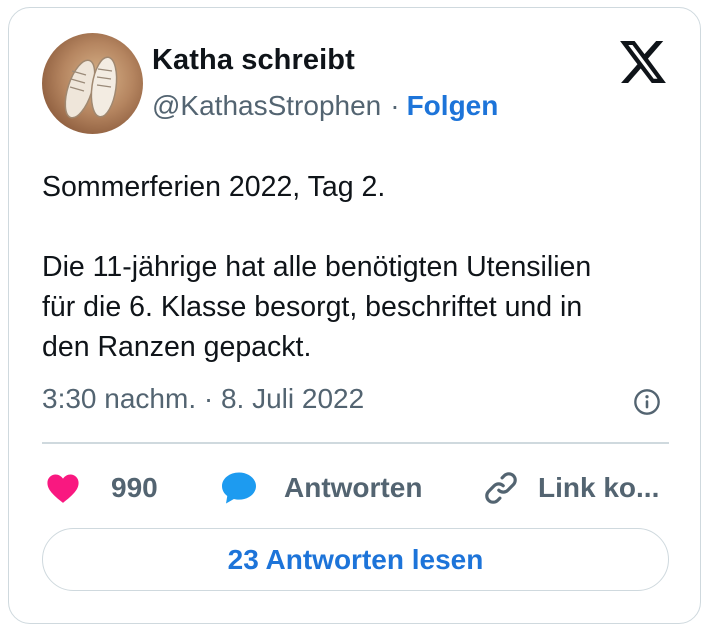  I want to click on author-name: Katha schreibt, so click(253, 60).